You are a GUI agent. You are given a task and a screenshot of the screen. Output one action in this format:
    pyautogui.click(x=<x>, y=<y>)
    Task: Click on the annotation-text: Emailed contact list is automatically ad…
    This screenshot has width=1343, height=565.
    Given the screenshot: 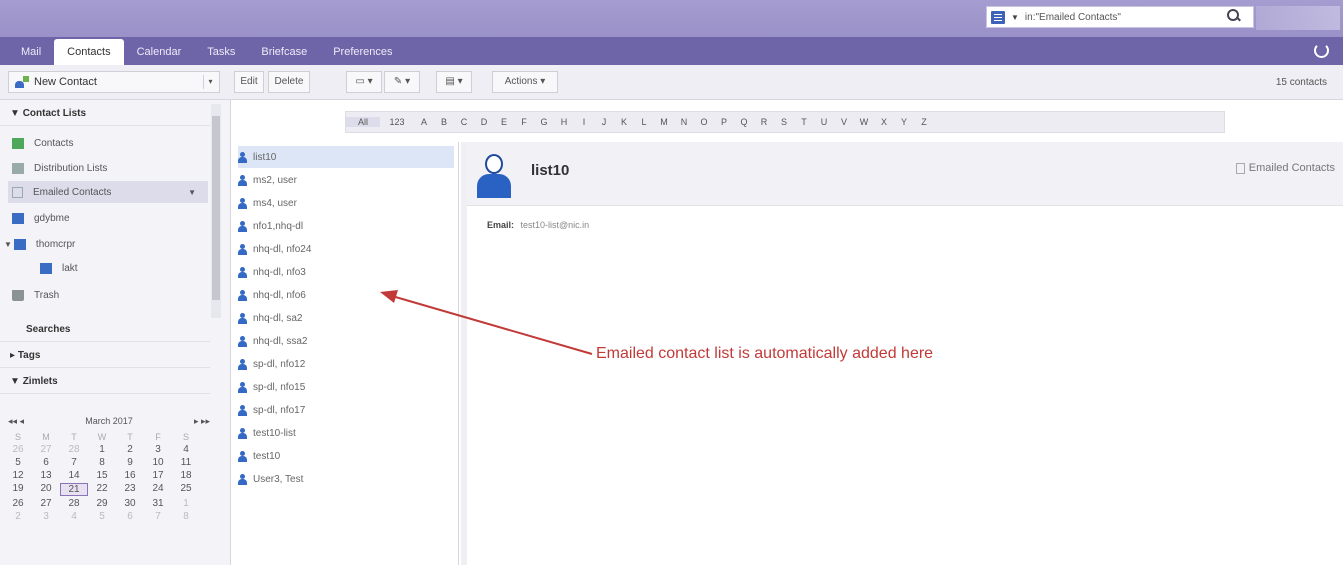 What is the action you would take?
    pyautogui.click(x=765, y=353)
    